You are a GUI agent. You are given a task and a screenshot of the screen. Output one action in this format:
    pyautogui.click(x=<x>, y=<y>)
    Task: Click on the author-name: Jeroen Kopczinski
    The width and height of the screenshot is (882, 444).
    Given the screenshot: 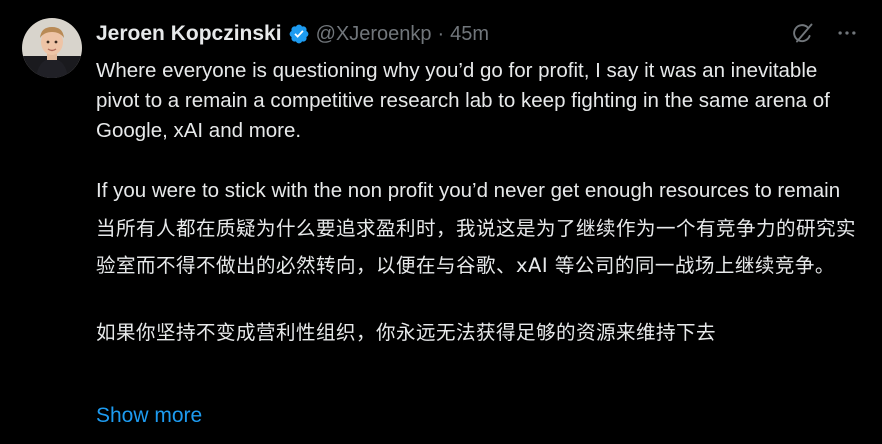 What is the action you would take?
    pyautogui.click(x=189, y=34)
    